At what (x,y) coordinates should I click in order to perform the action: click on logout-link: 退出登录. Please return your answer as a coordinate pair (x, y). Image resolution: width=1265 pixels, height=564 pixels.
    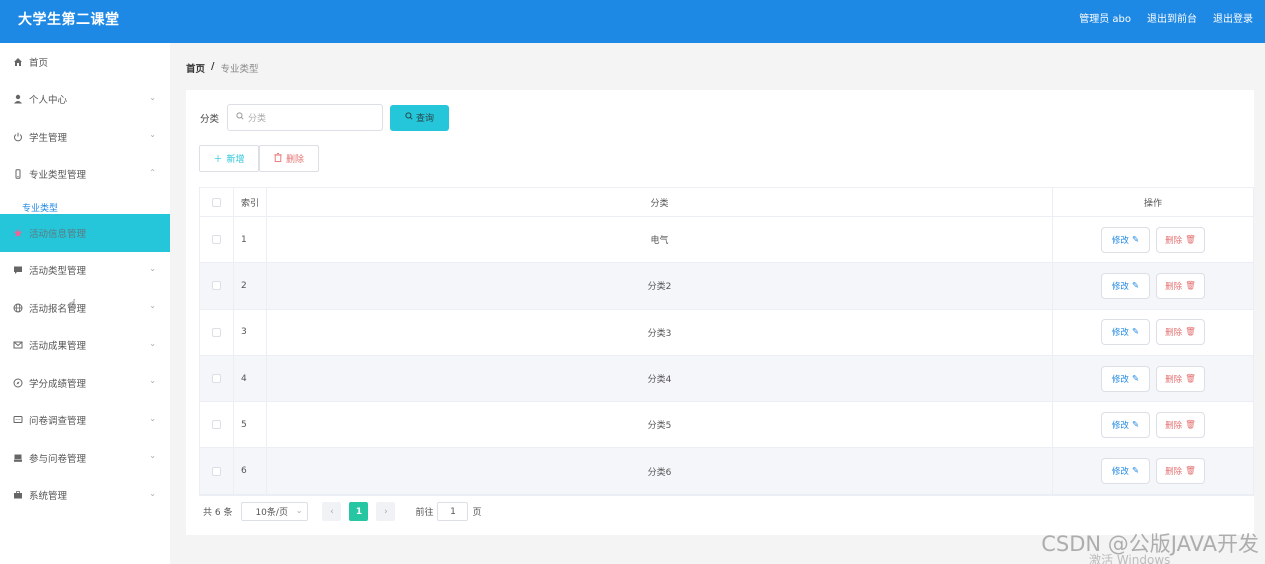
    Looking at the image, I should click on (1233, 17).